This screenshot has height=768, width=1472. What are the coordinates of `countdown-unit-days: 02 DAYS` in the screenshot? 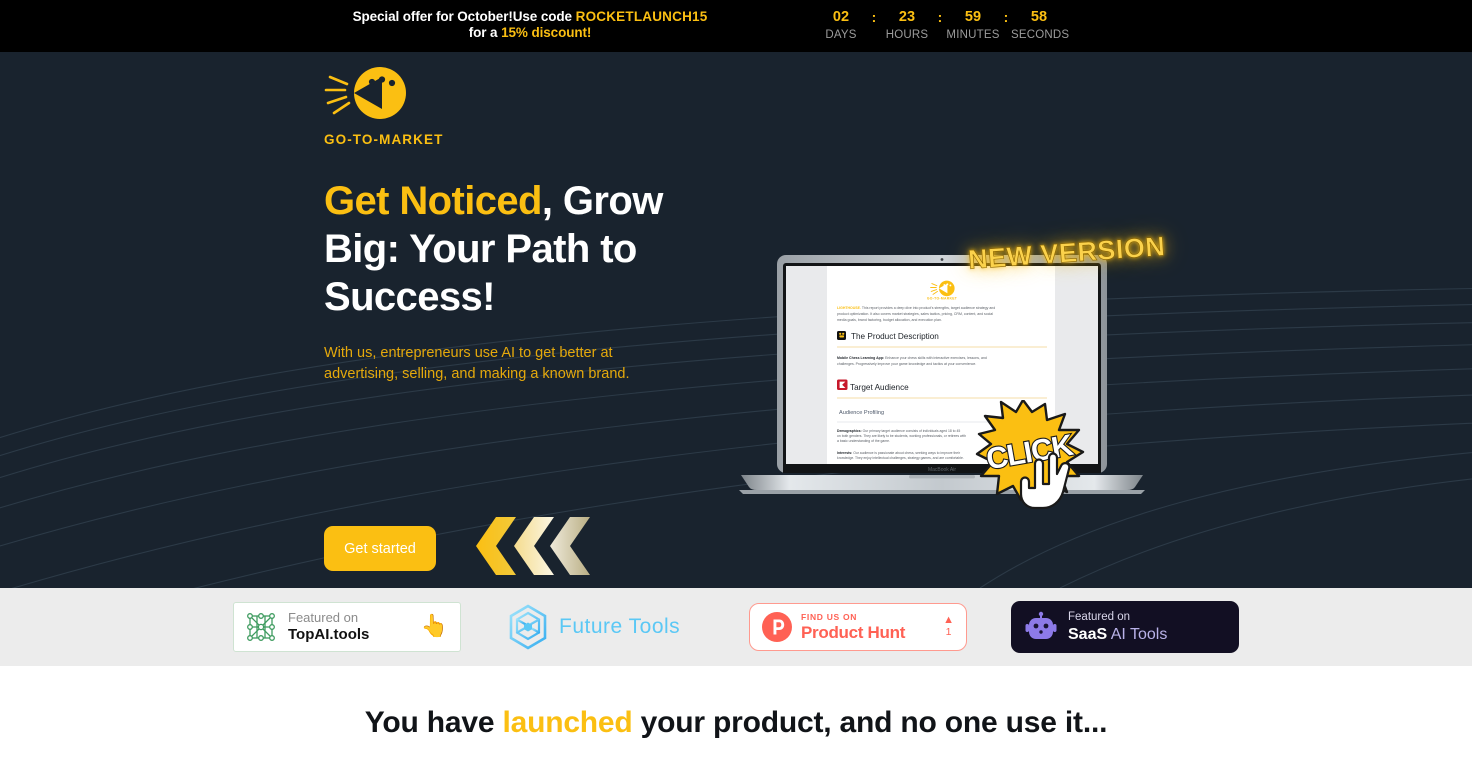 It's located at (841, 25).